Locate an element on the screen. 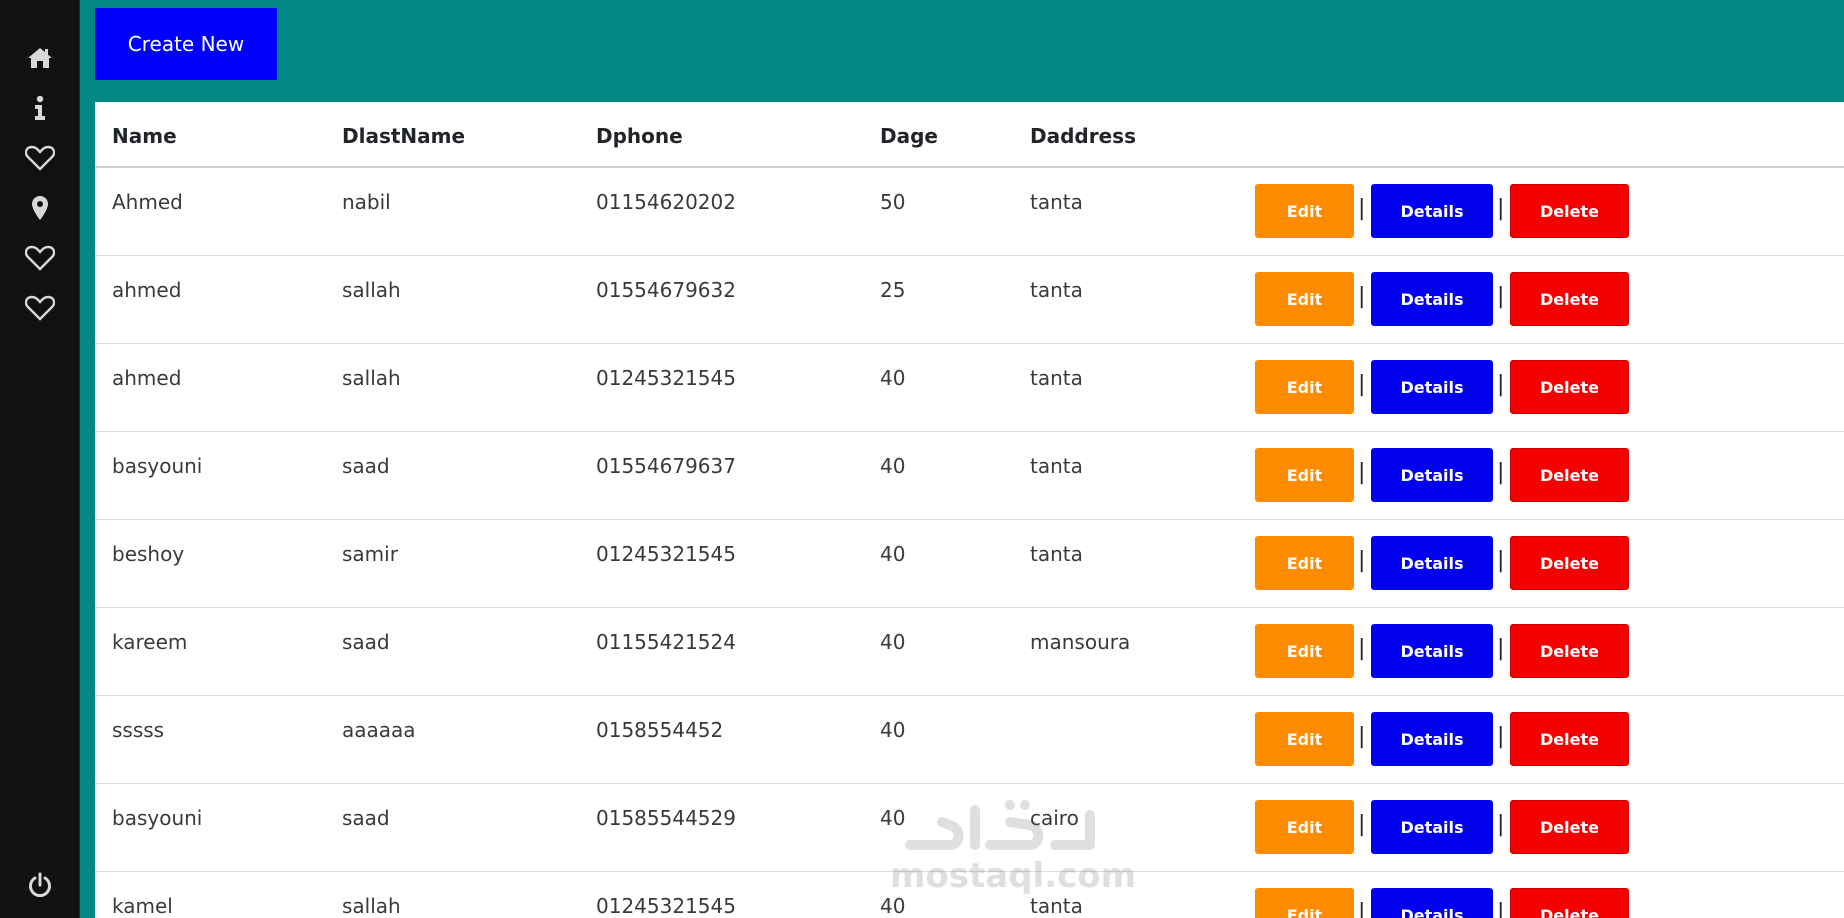  cell-address: mansoura is located at coordinates (1080, 642).